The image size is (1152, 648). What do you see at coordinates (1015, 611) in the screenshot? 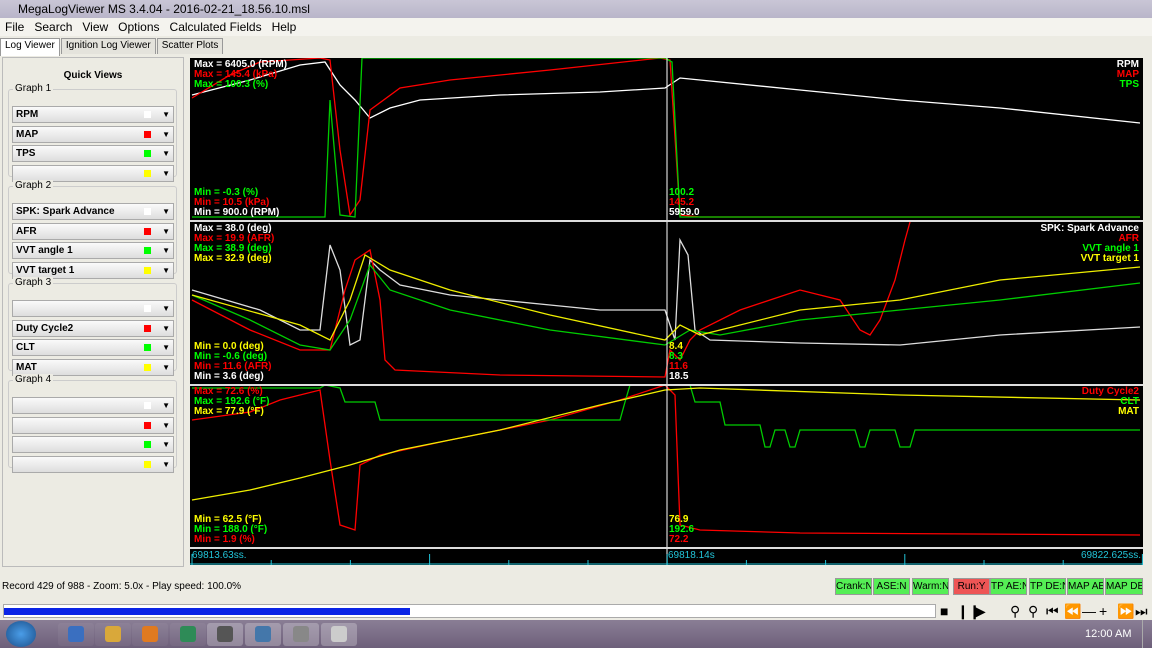
I see `zoom-out-icon: ⚲` at bounding box center [1015, 611].